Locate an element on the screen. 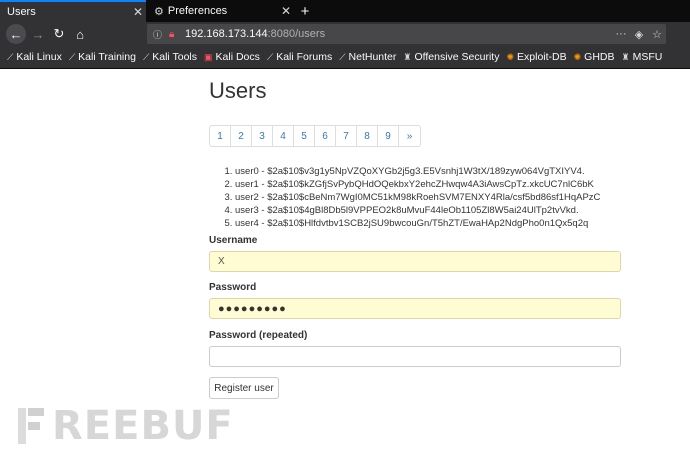 The width and height of the screenshot is (690, 454). forward-arrow-icon: → is located at coordinates (38, 34).